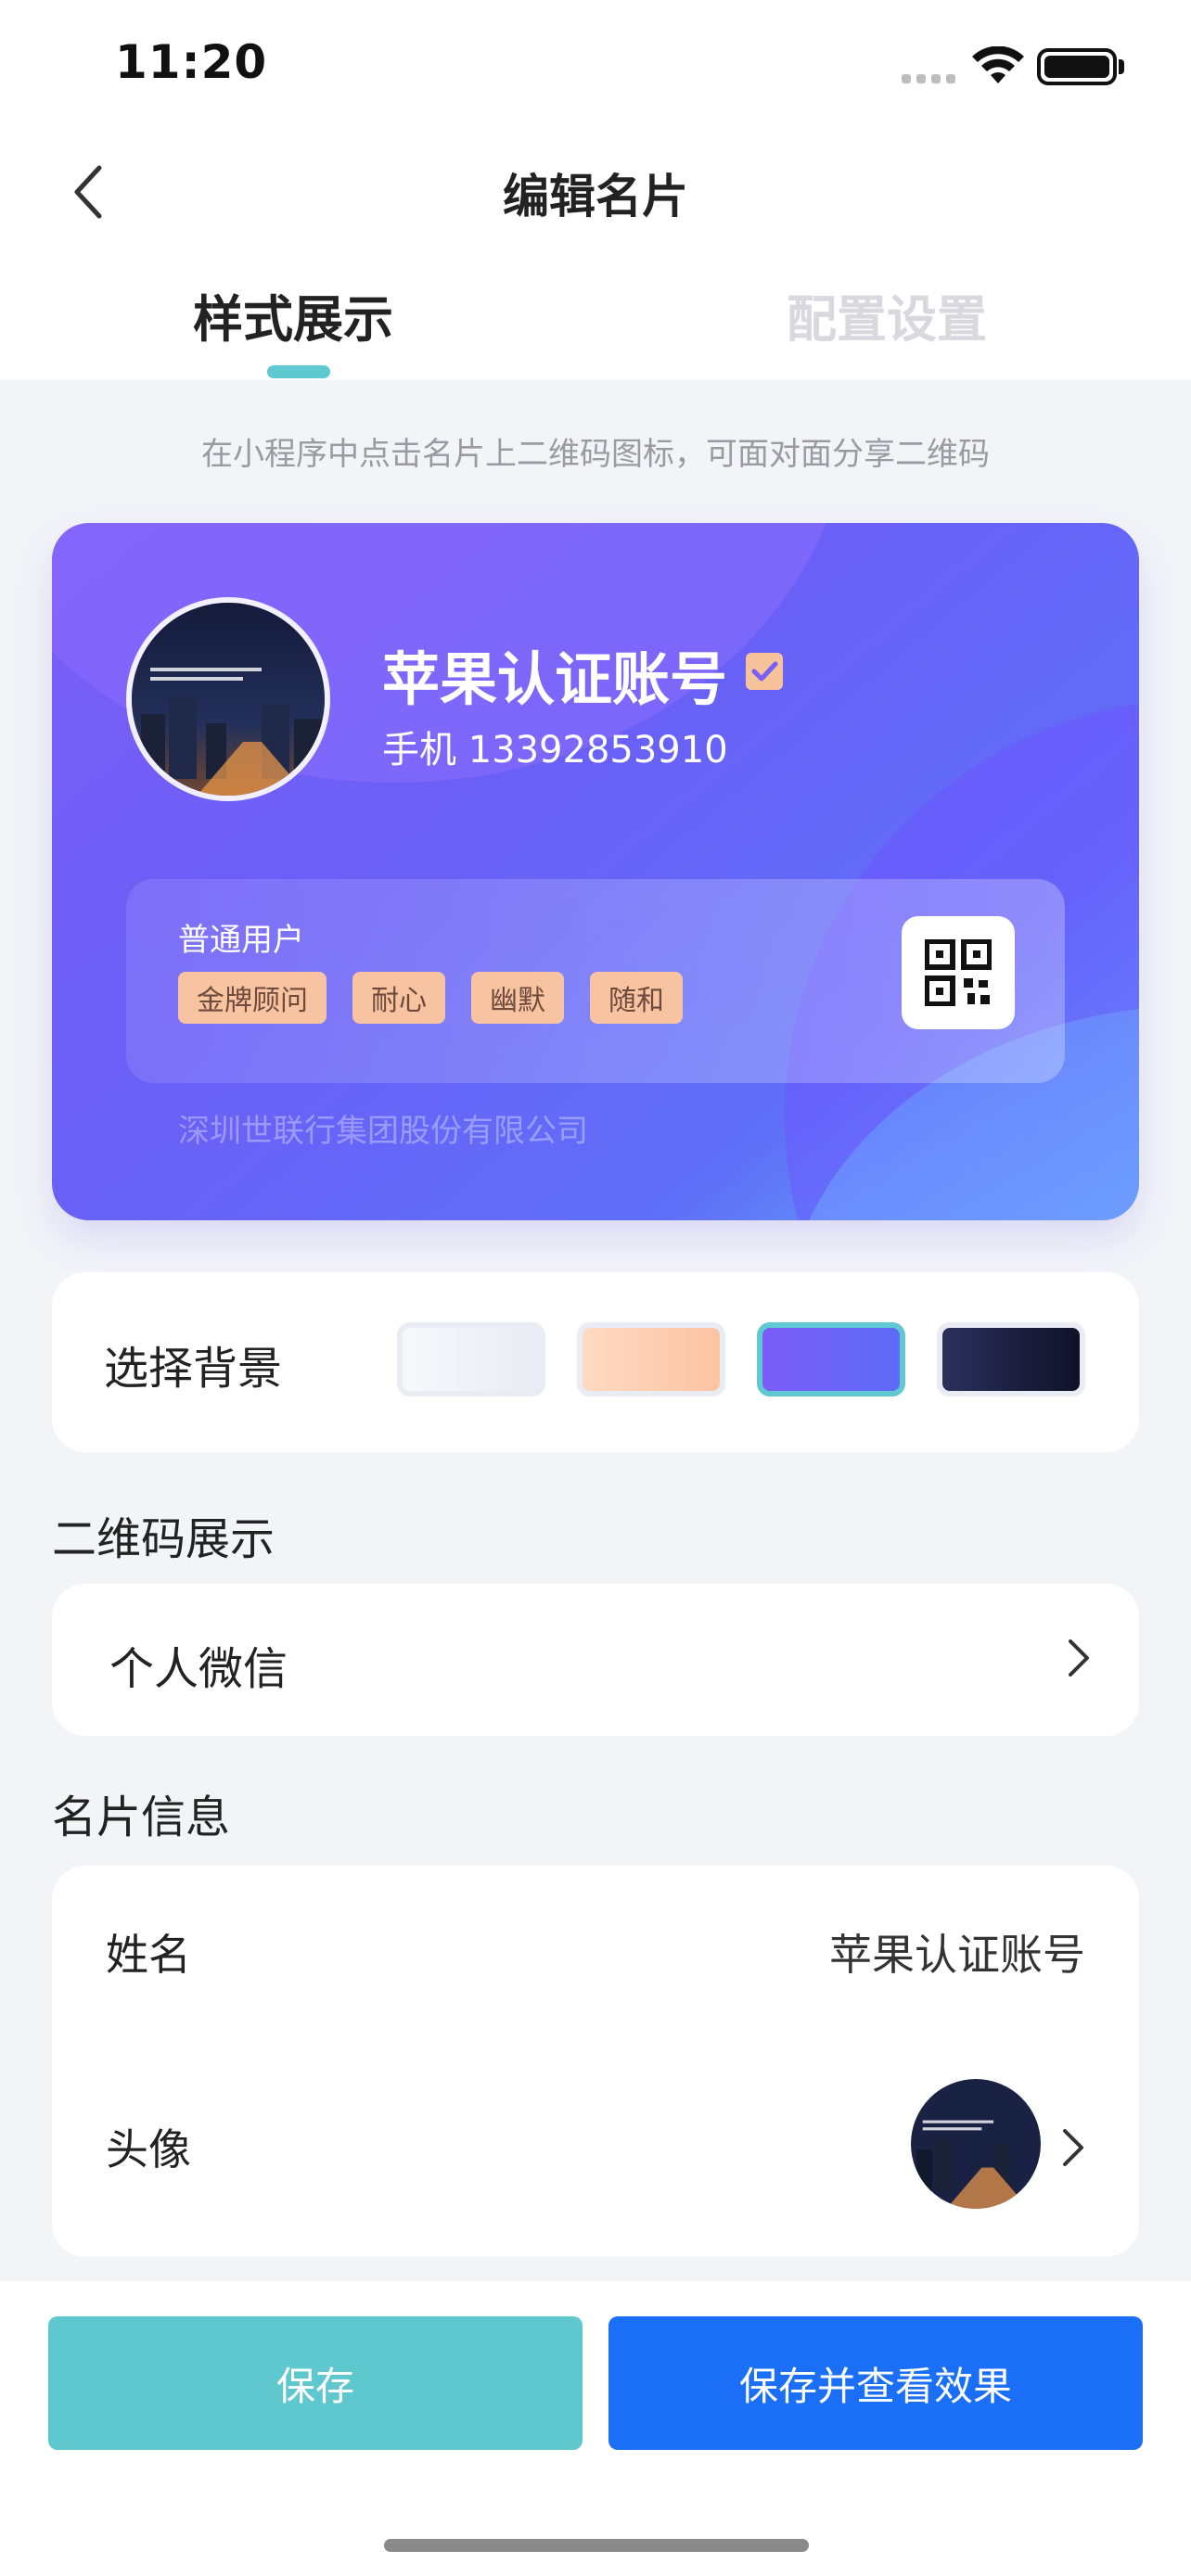  I want to click on status-bar: 11:20, so click(595, 65).